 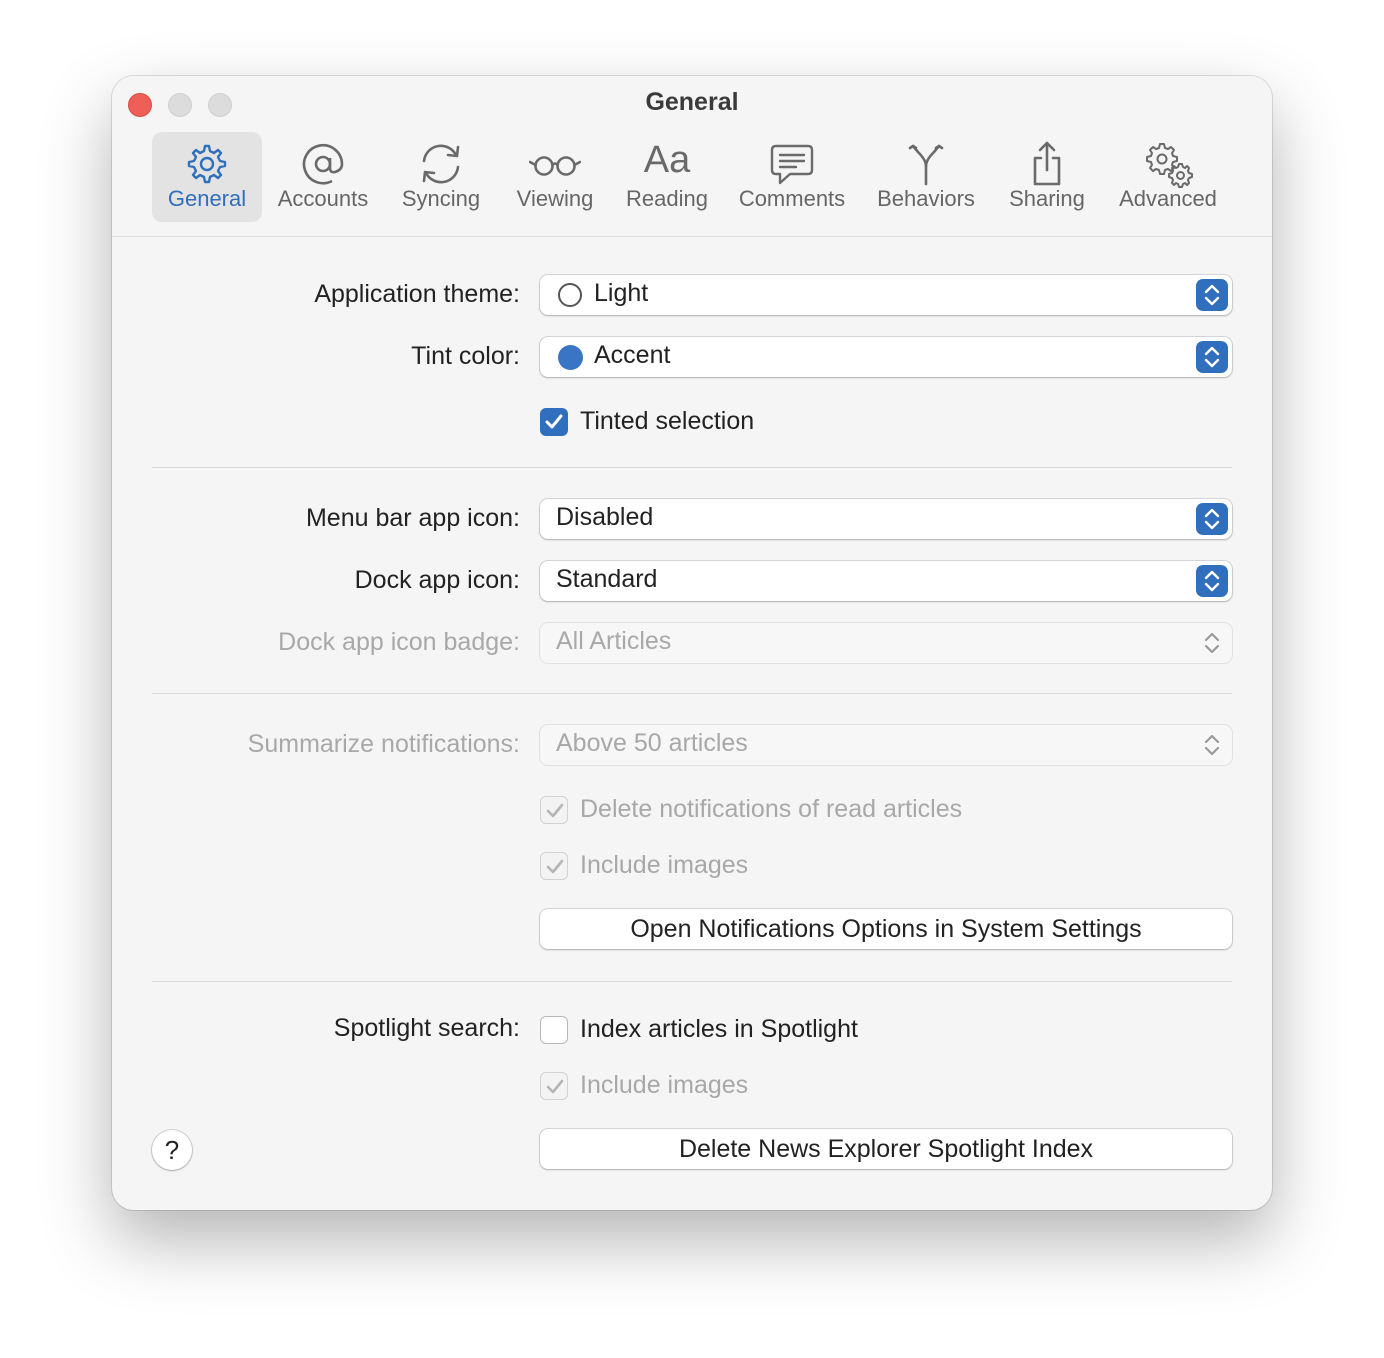 What do you see at coordinates (607, 579) in the screenshot?
I see `dock-icon-value: Standard` at bounding box center [607, 579].